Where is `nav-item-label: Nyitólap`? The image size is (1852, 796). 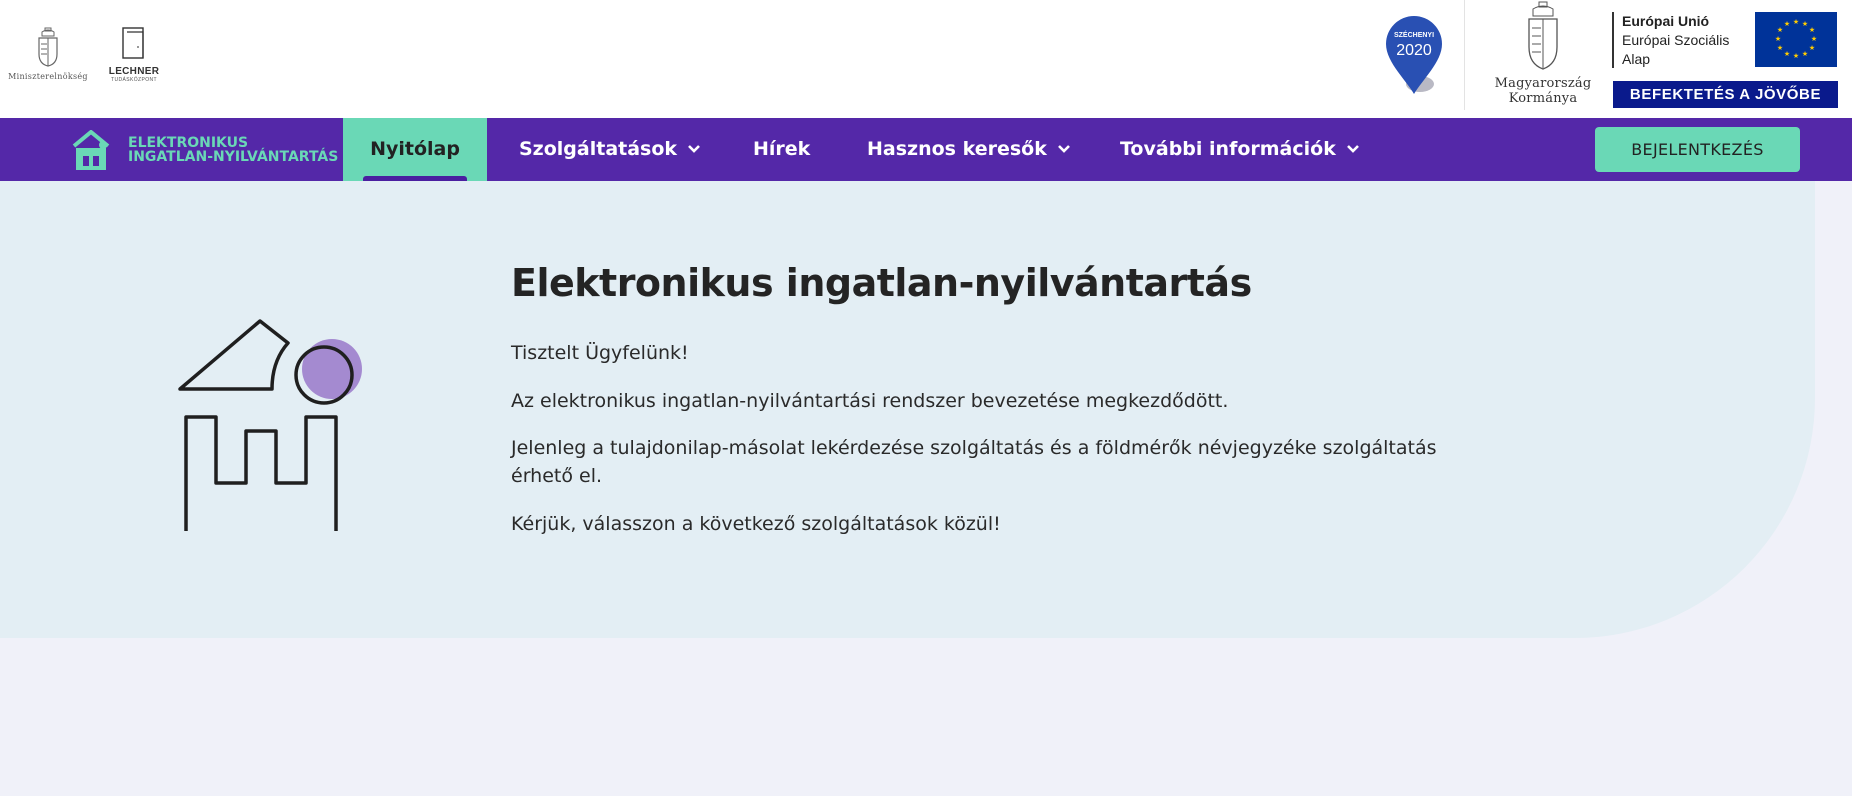 nav-item-label: Nyitólap is located at coordinates (415, 149).